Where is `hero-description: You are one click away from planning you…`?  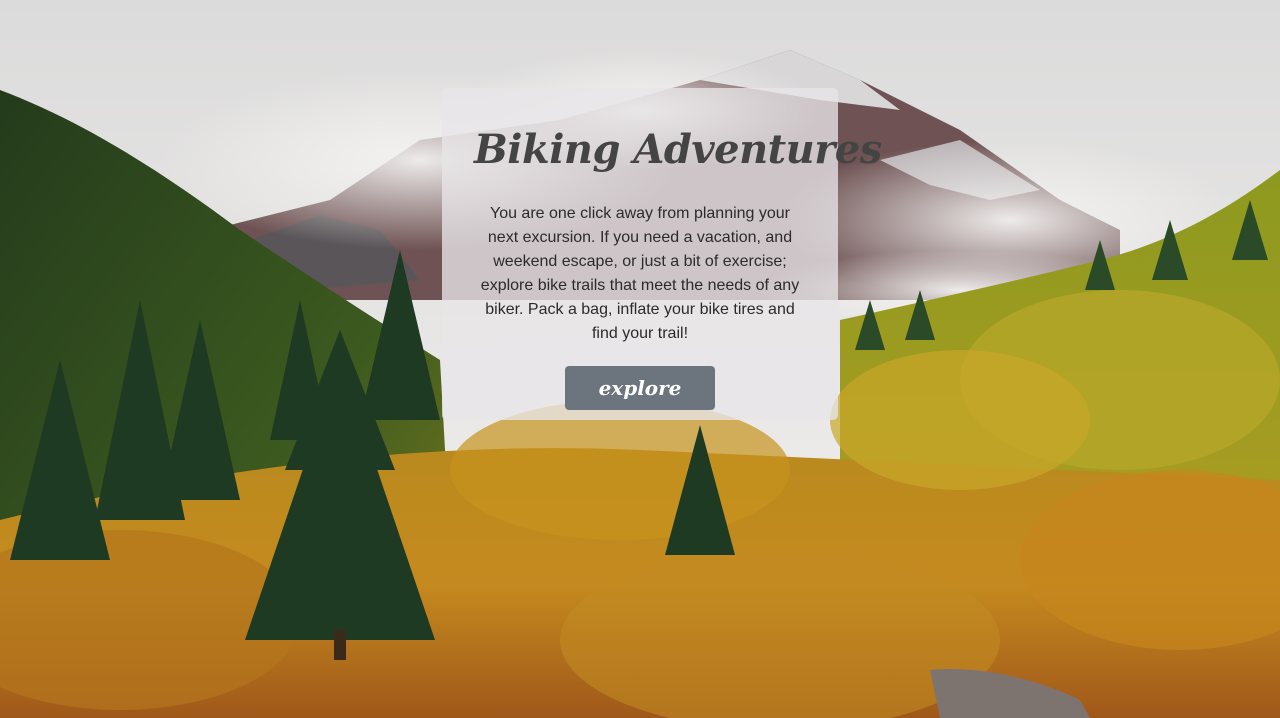
hero-description: You are one click away from planning you… is located at coordinates (640, 273).